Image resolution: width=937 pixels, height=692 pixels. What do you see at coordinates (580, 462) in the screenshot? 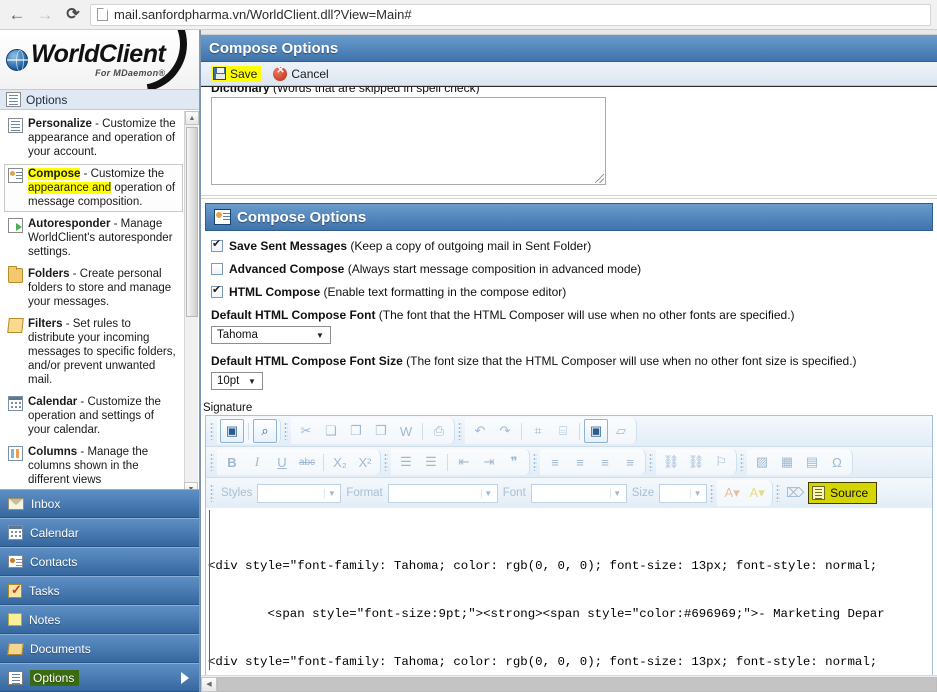
I see `align-center-icon: ≡` at bounding box center [580, 462].